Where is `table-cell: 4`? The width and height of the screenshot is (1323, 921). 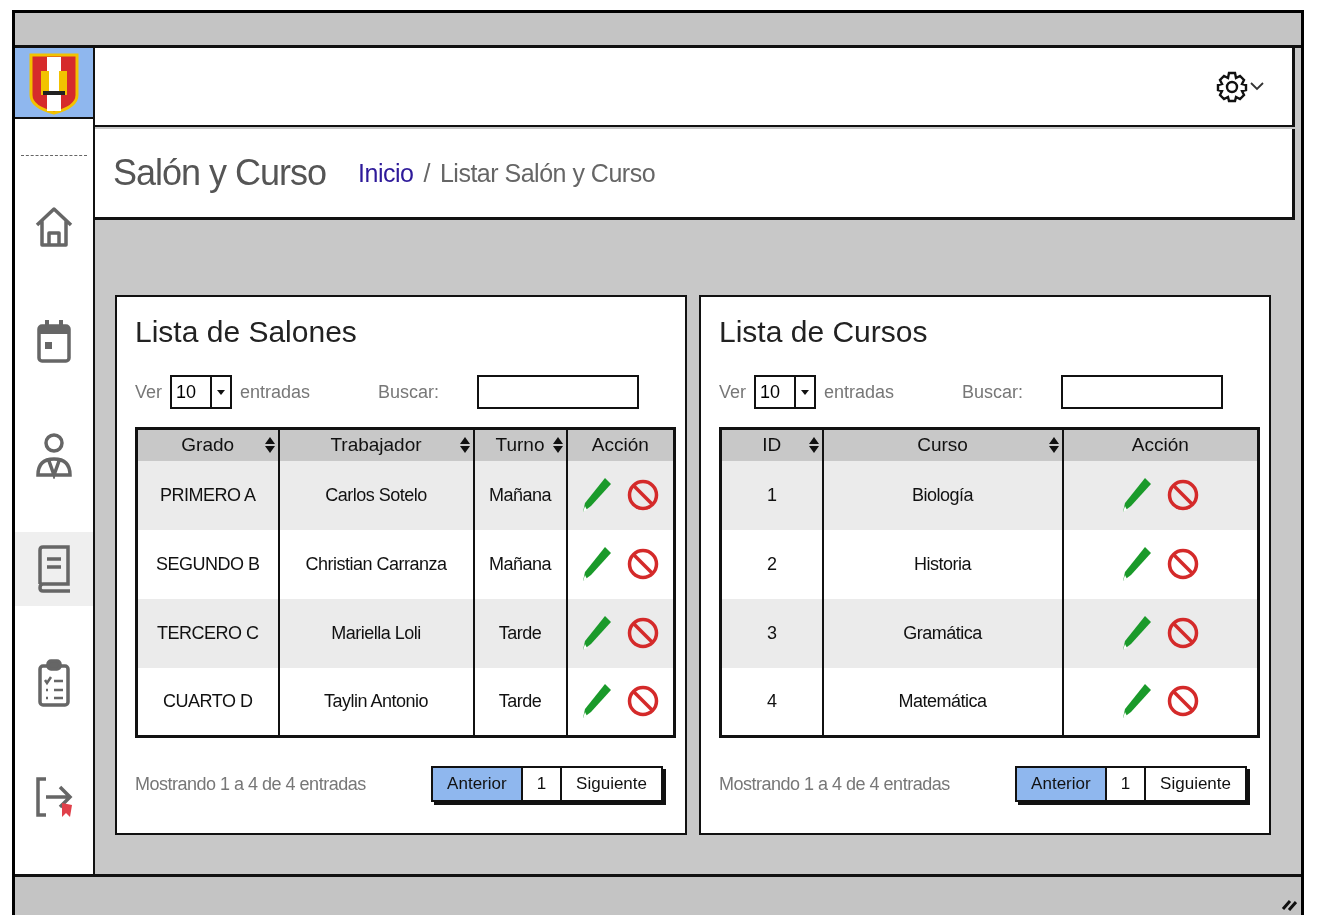
table-cell: 4 is located at coordinates (771, 702).